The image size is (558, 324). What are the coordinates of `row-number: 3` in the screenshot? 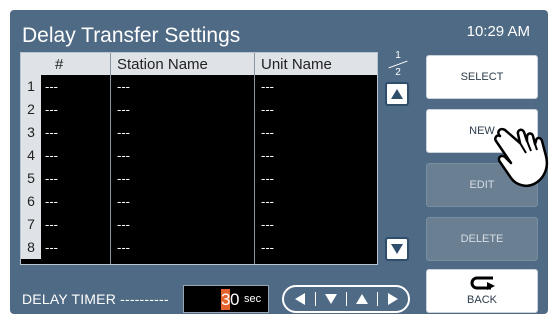 It's located at (31, 132).